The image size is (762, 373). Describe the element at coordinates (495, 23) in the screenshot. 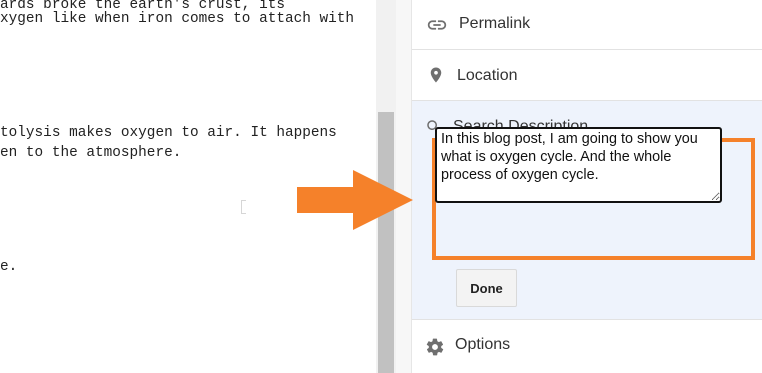

I see `permalink-label: Permalink` at that location.